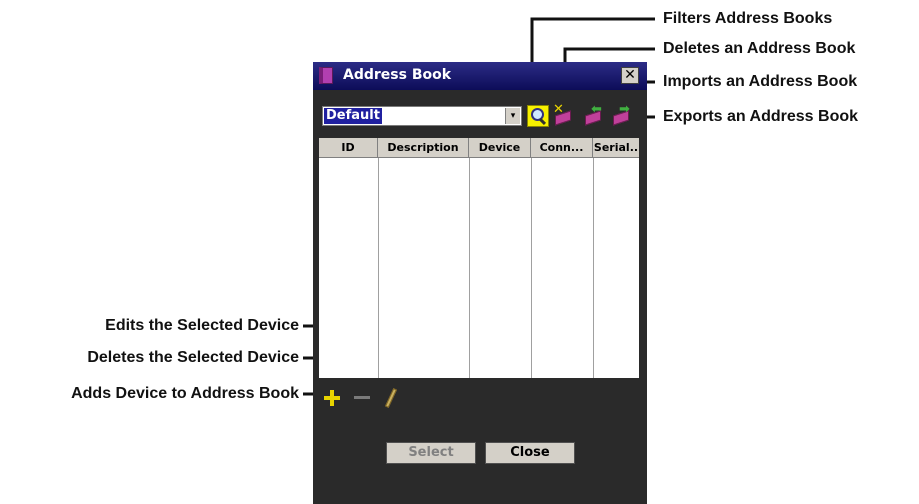 This screenshot has height=504, width=919. Describe the element at coordinates (326, 75) in the screenshot. I see `address-book-icon` at that location.